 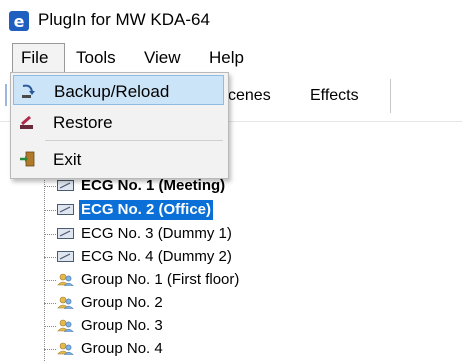 What do you see at coordinates (122, 348) in the screenshot?
I see `tree-item-label: Group No. 4` at bounding box center [122, 348].